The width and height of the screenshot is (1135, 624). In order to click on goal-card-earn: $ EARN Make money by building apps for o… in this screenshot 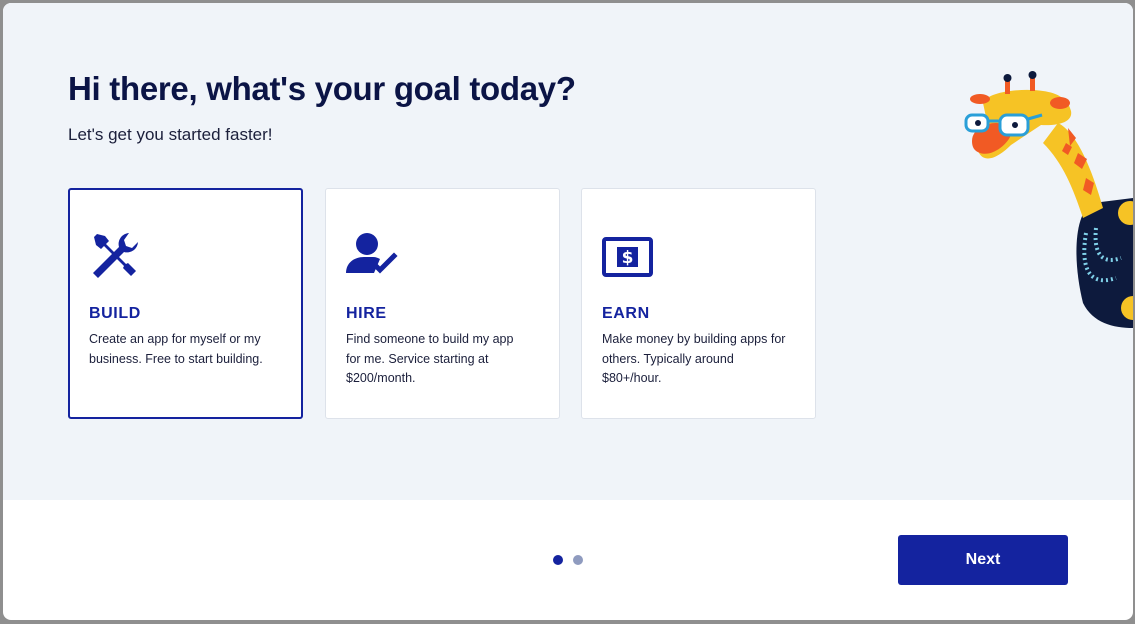, I will do `click(698, 303)`.